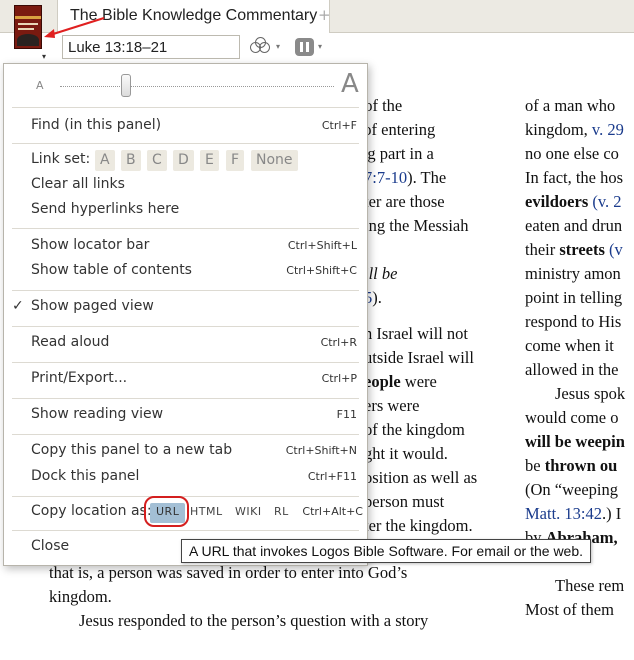 This screenshot has width=634, height=660. What do you see at coordinates (105, 160) in the screenshot?
I see `link-set-option-a: A` at bounding box center [105, 160].